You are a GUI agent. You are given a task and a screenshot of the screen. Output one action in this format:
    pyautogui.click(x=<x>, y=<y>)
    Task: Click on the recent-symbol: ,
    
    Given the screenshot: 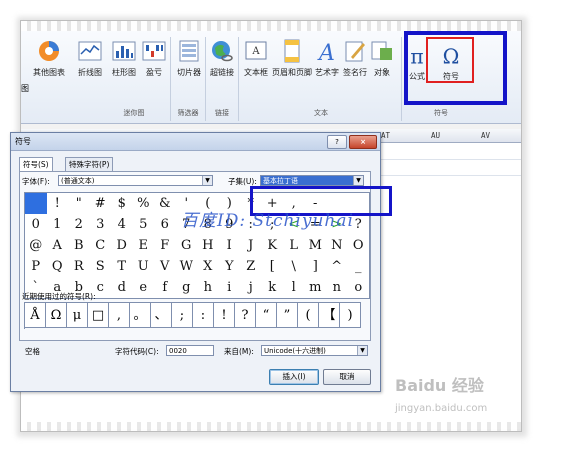 What is the action you would take?
    pyautogui.click(x=119, y=315)
    